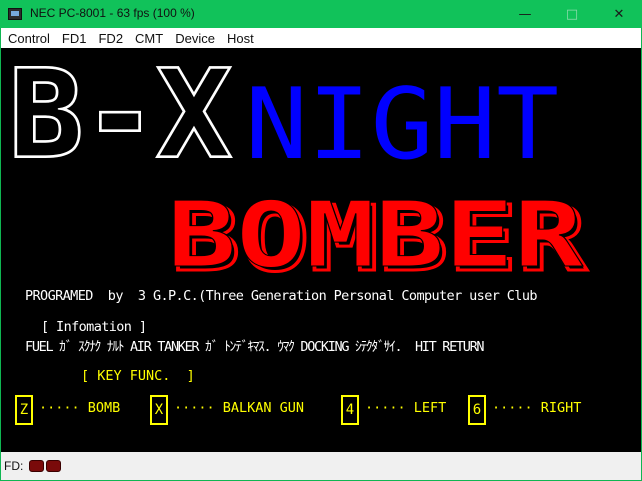 Image resolution: width=642 pixels, height=481 pixels. I want to click on key-4-box: 4, so click(350, 410).